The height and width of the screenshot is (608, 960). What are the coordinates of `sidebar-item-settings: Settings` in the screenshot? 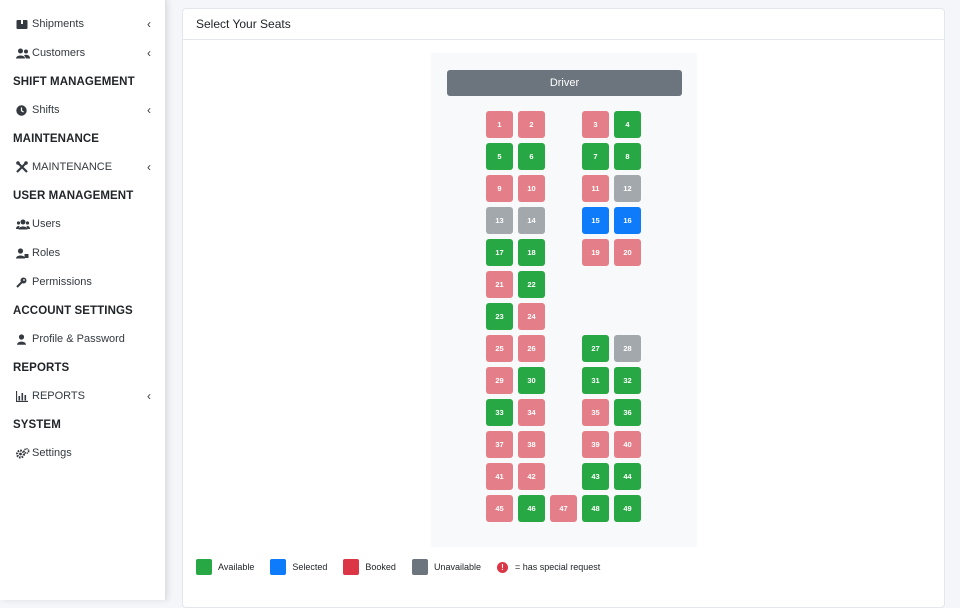 It's located at (84, 453).